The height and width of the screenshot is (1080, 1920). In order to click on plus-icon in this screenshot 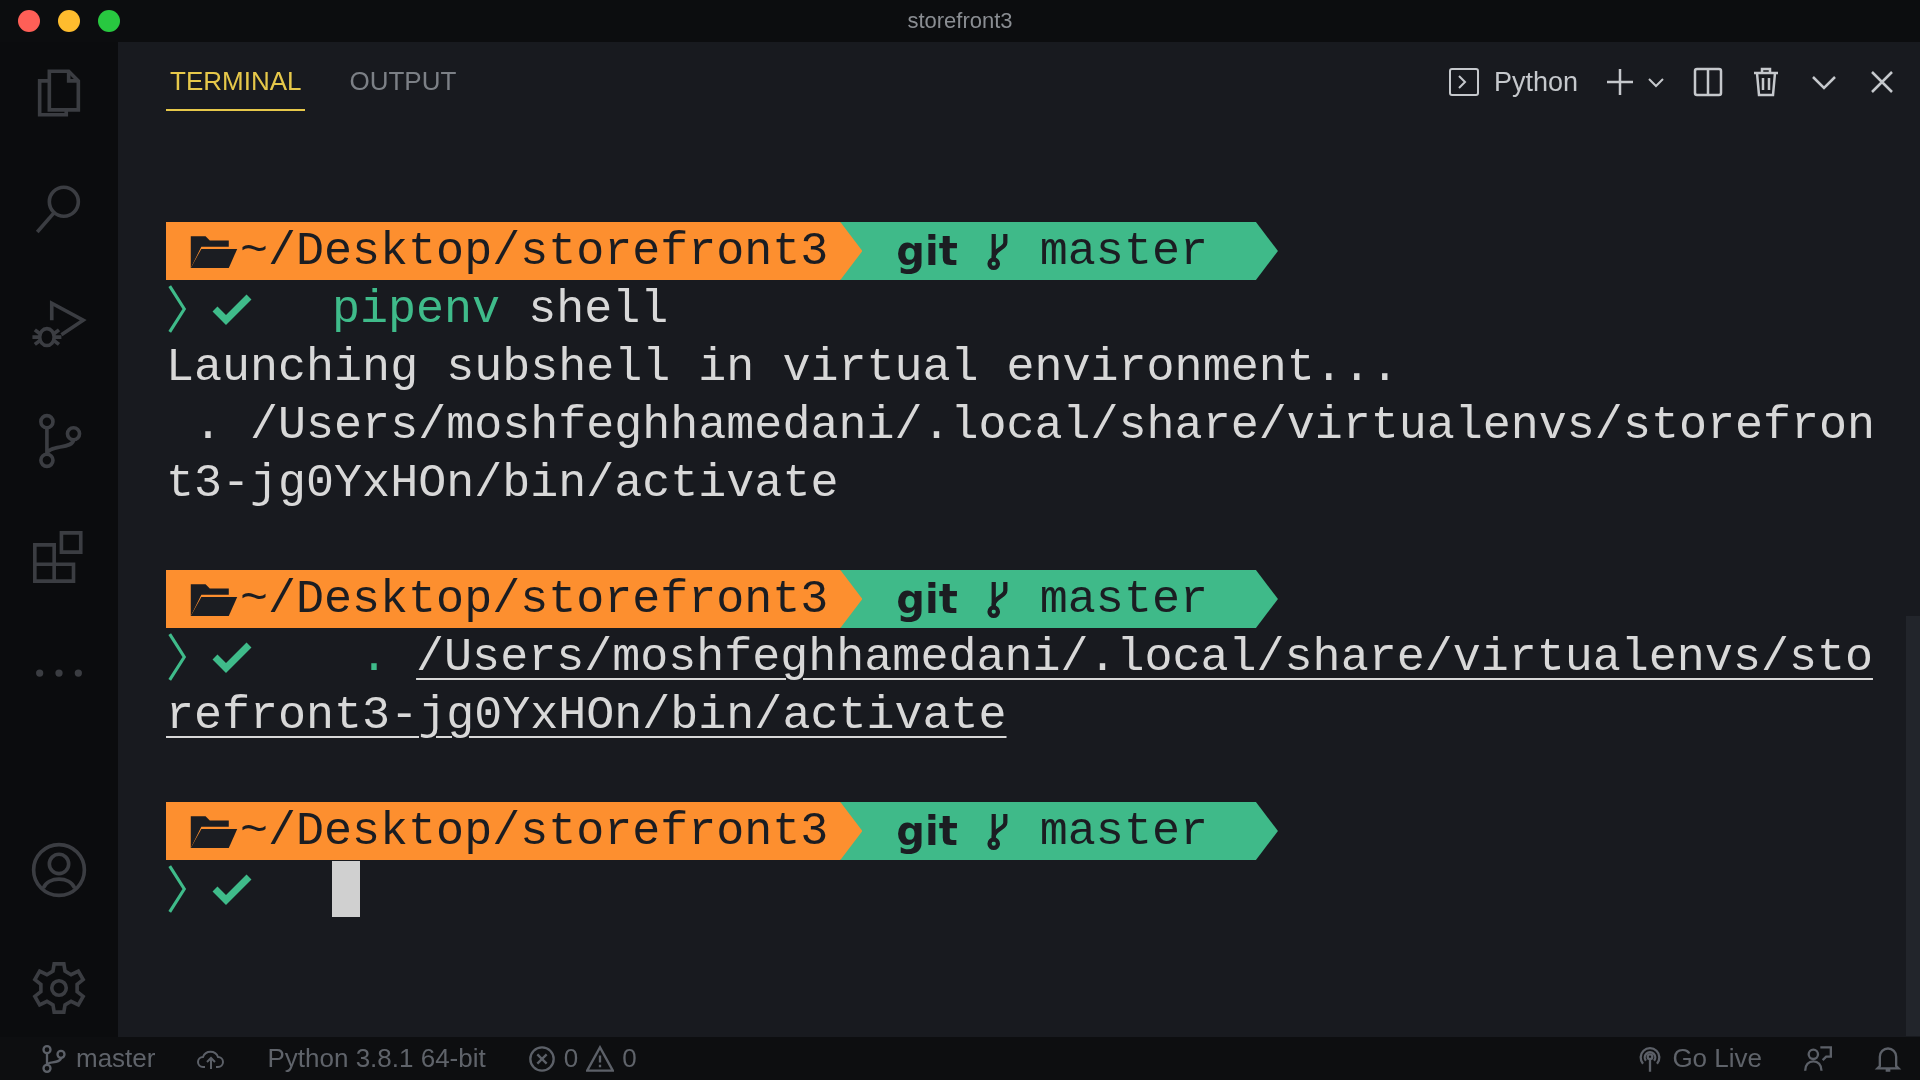, I will do `click(1620, 82)`.